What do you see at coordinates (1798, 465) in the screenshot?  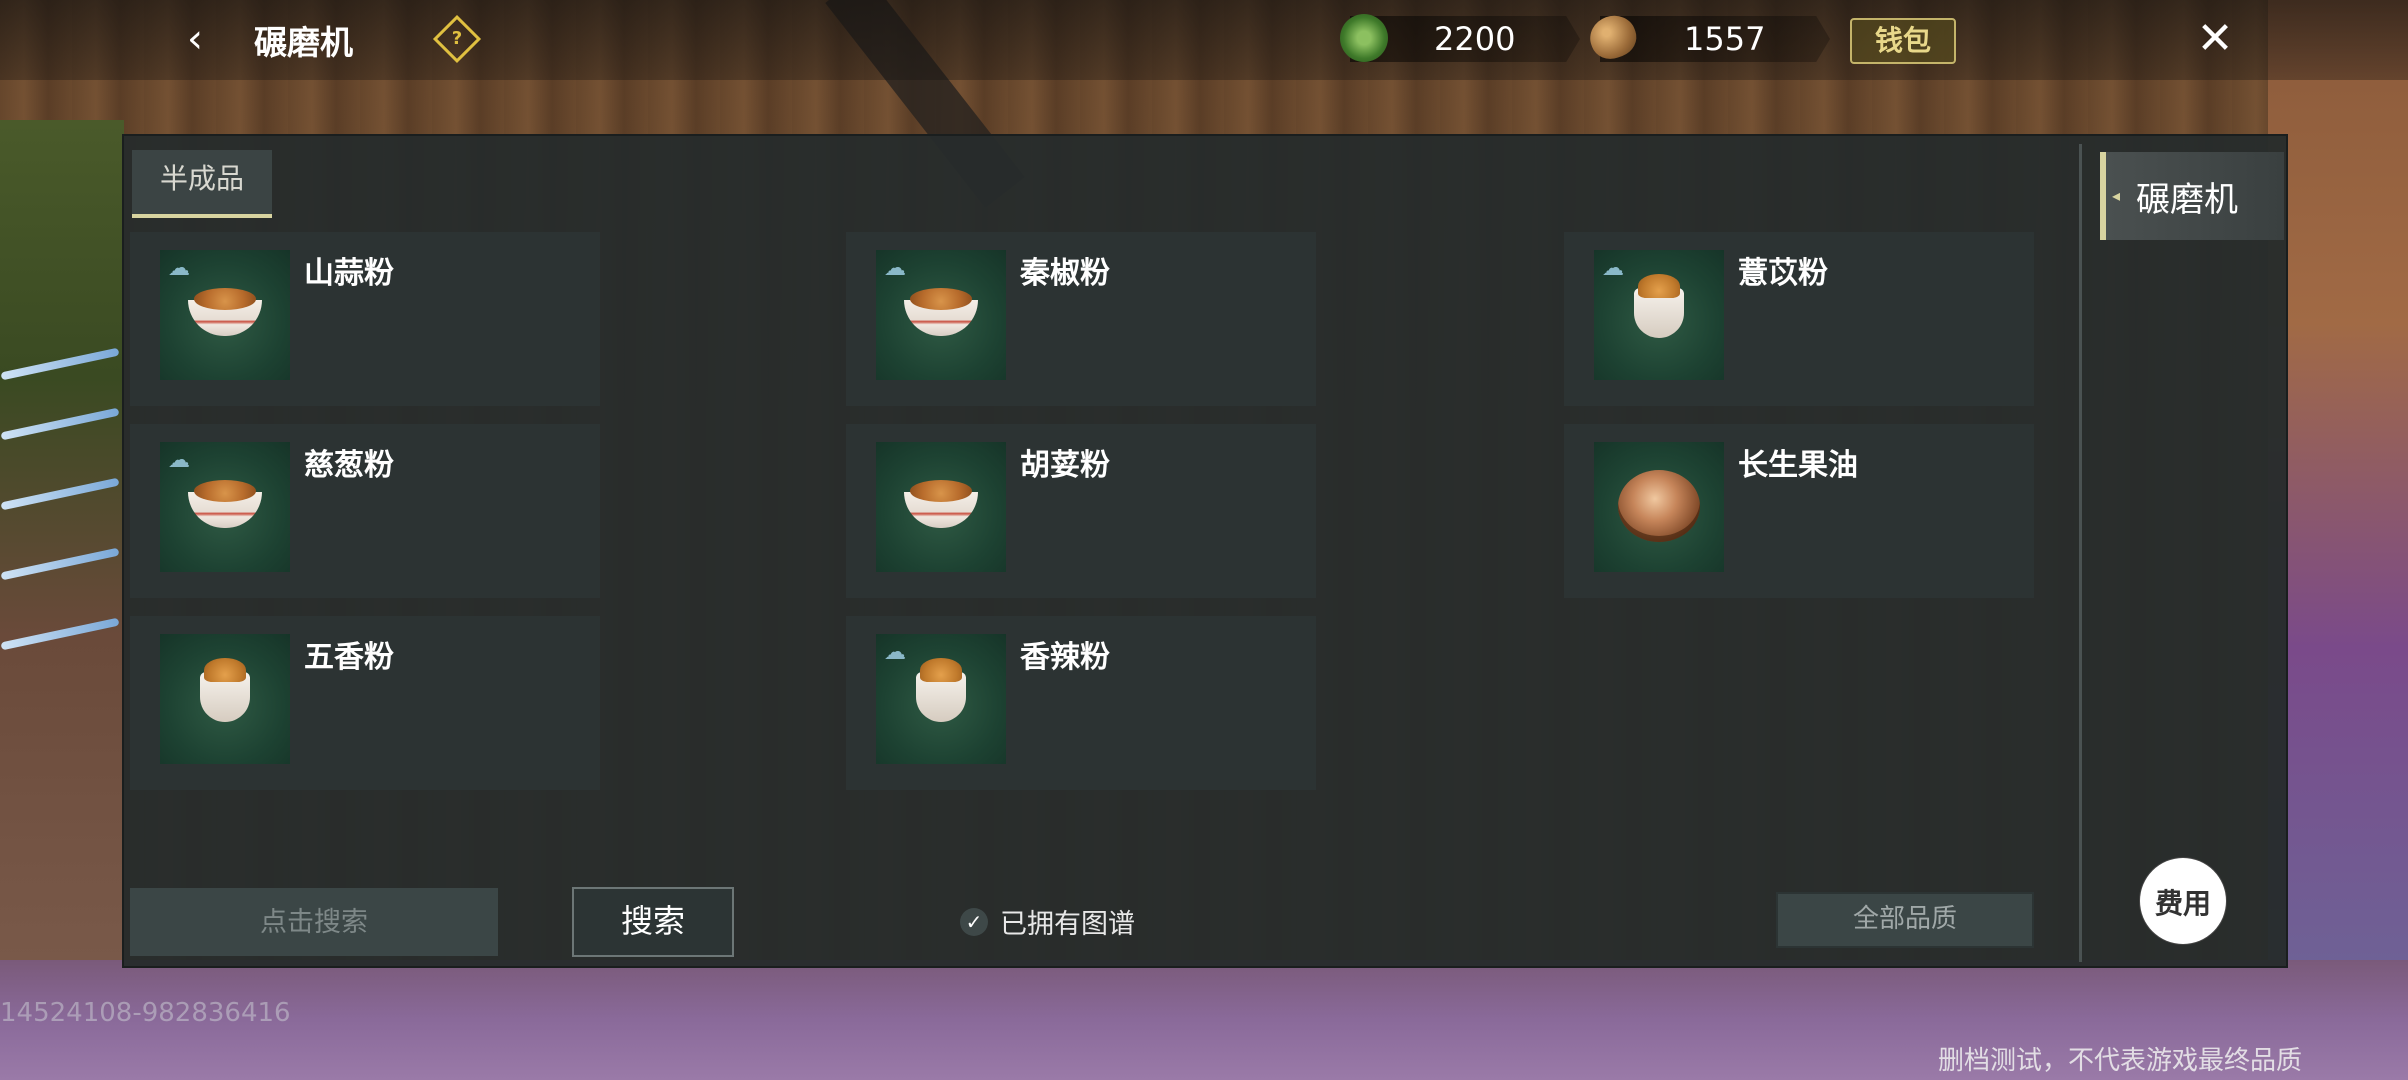 I see `item-name: 长生果油` at bounding box center [1798, 465].